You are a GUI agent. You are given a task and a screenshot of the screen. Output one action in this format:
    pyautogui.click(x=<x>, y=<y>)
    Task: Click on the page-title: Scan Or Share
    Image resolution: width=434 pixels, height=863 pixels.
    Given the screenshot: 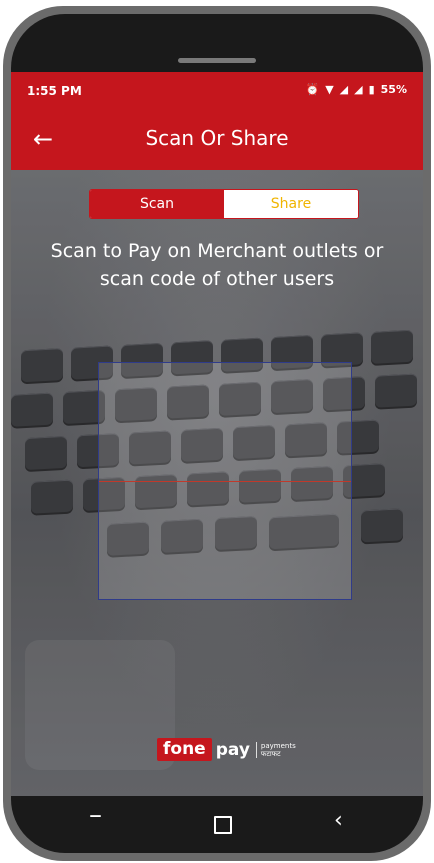 What is the action you would take?
    pyautogui.click(x=217, y=138)
    